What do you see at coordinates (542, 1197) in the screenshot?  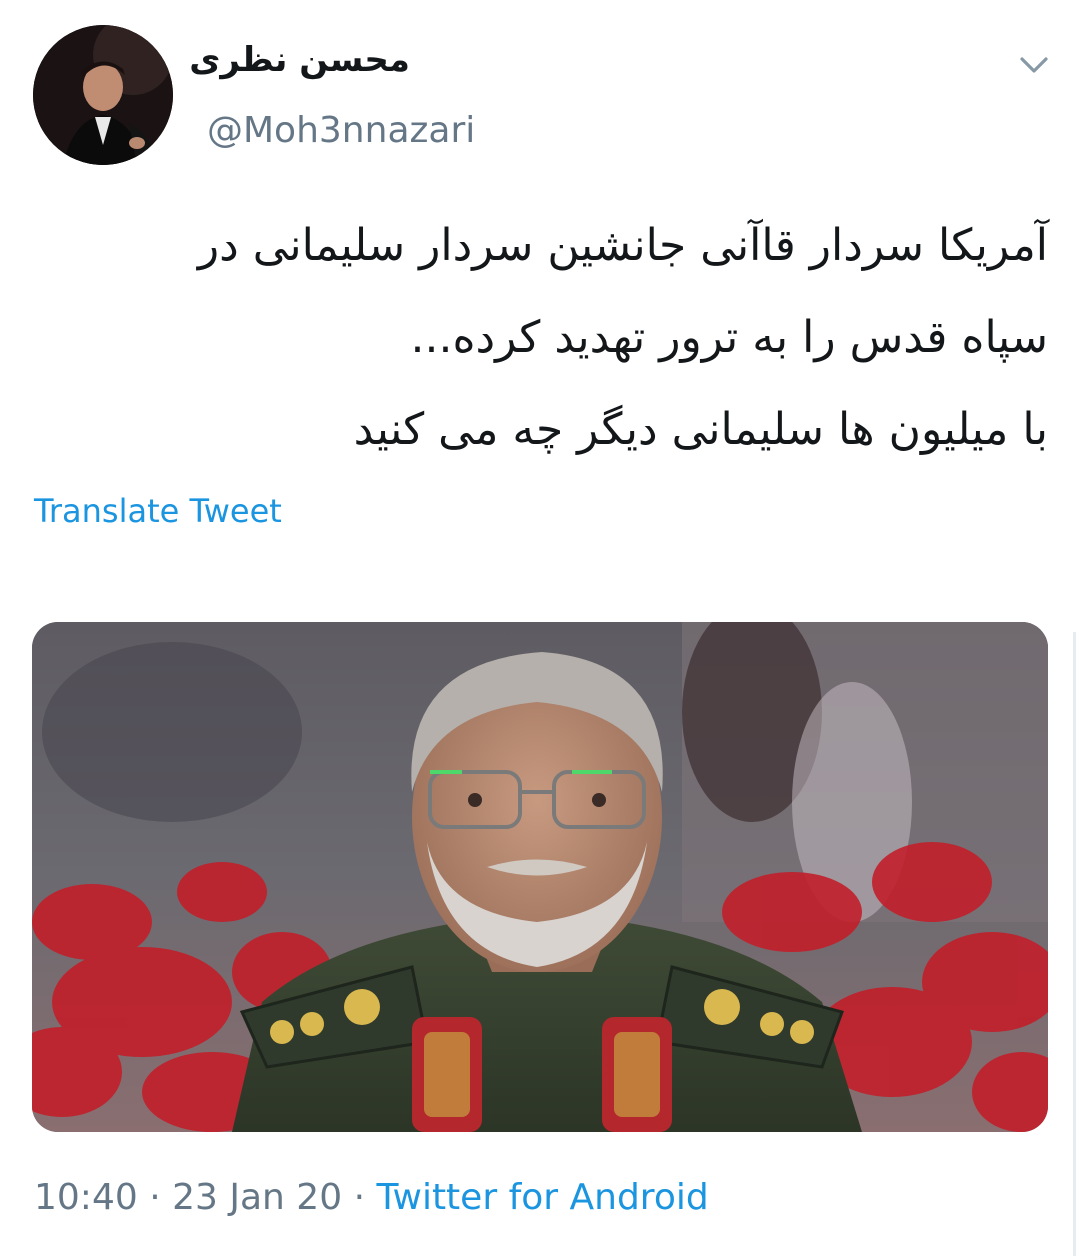 I see `tweet-source-link: Twitter for Android` at bounding box center [542, 1197].